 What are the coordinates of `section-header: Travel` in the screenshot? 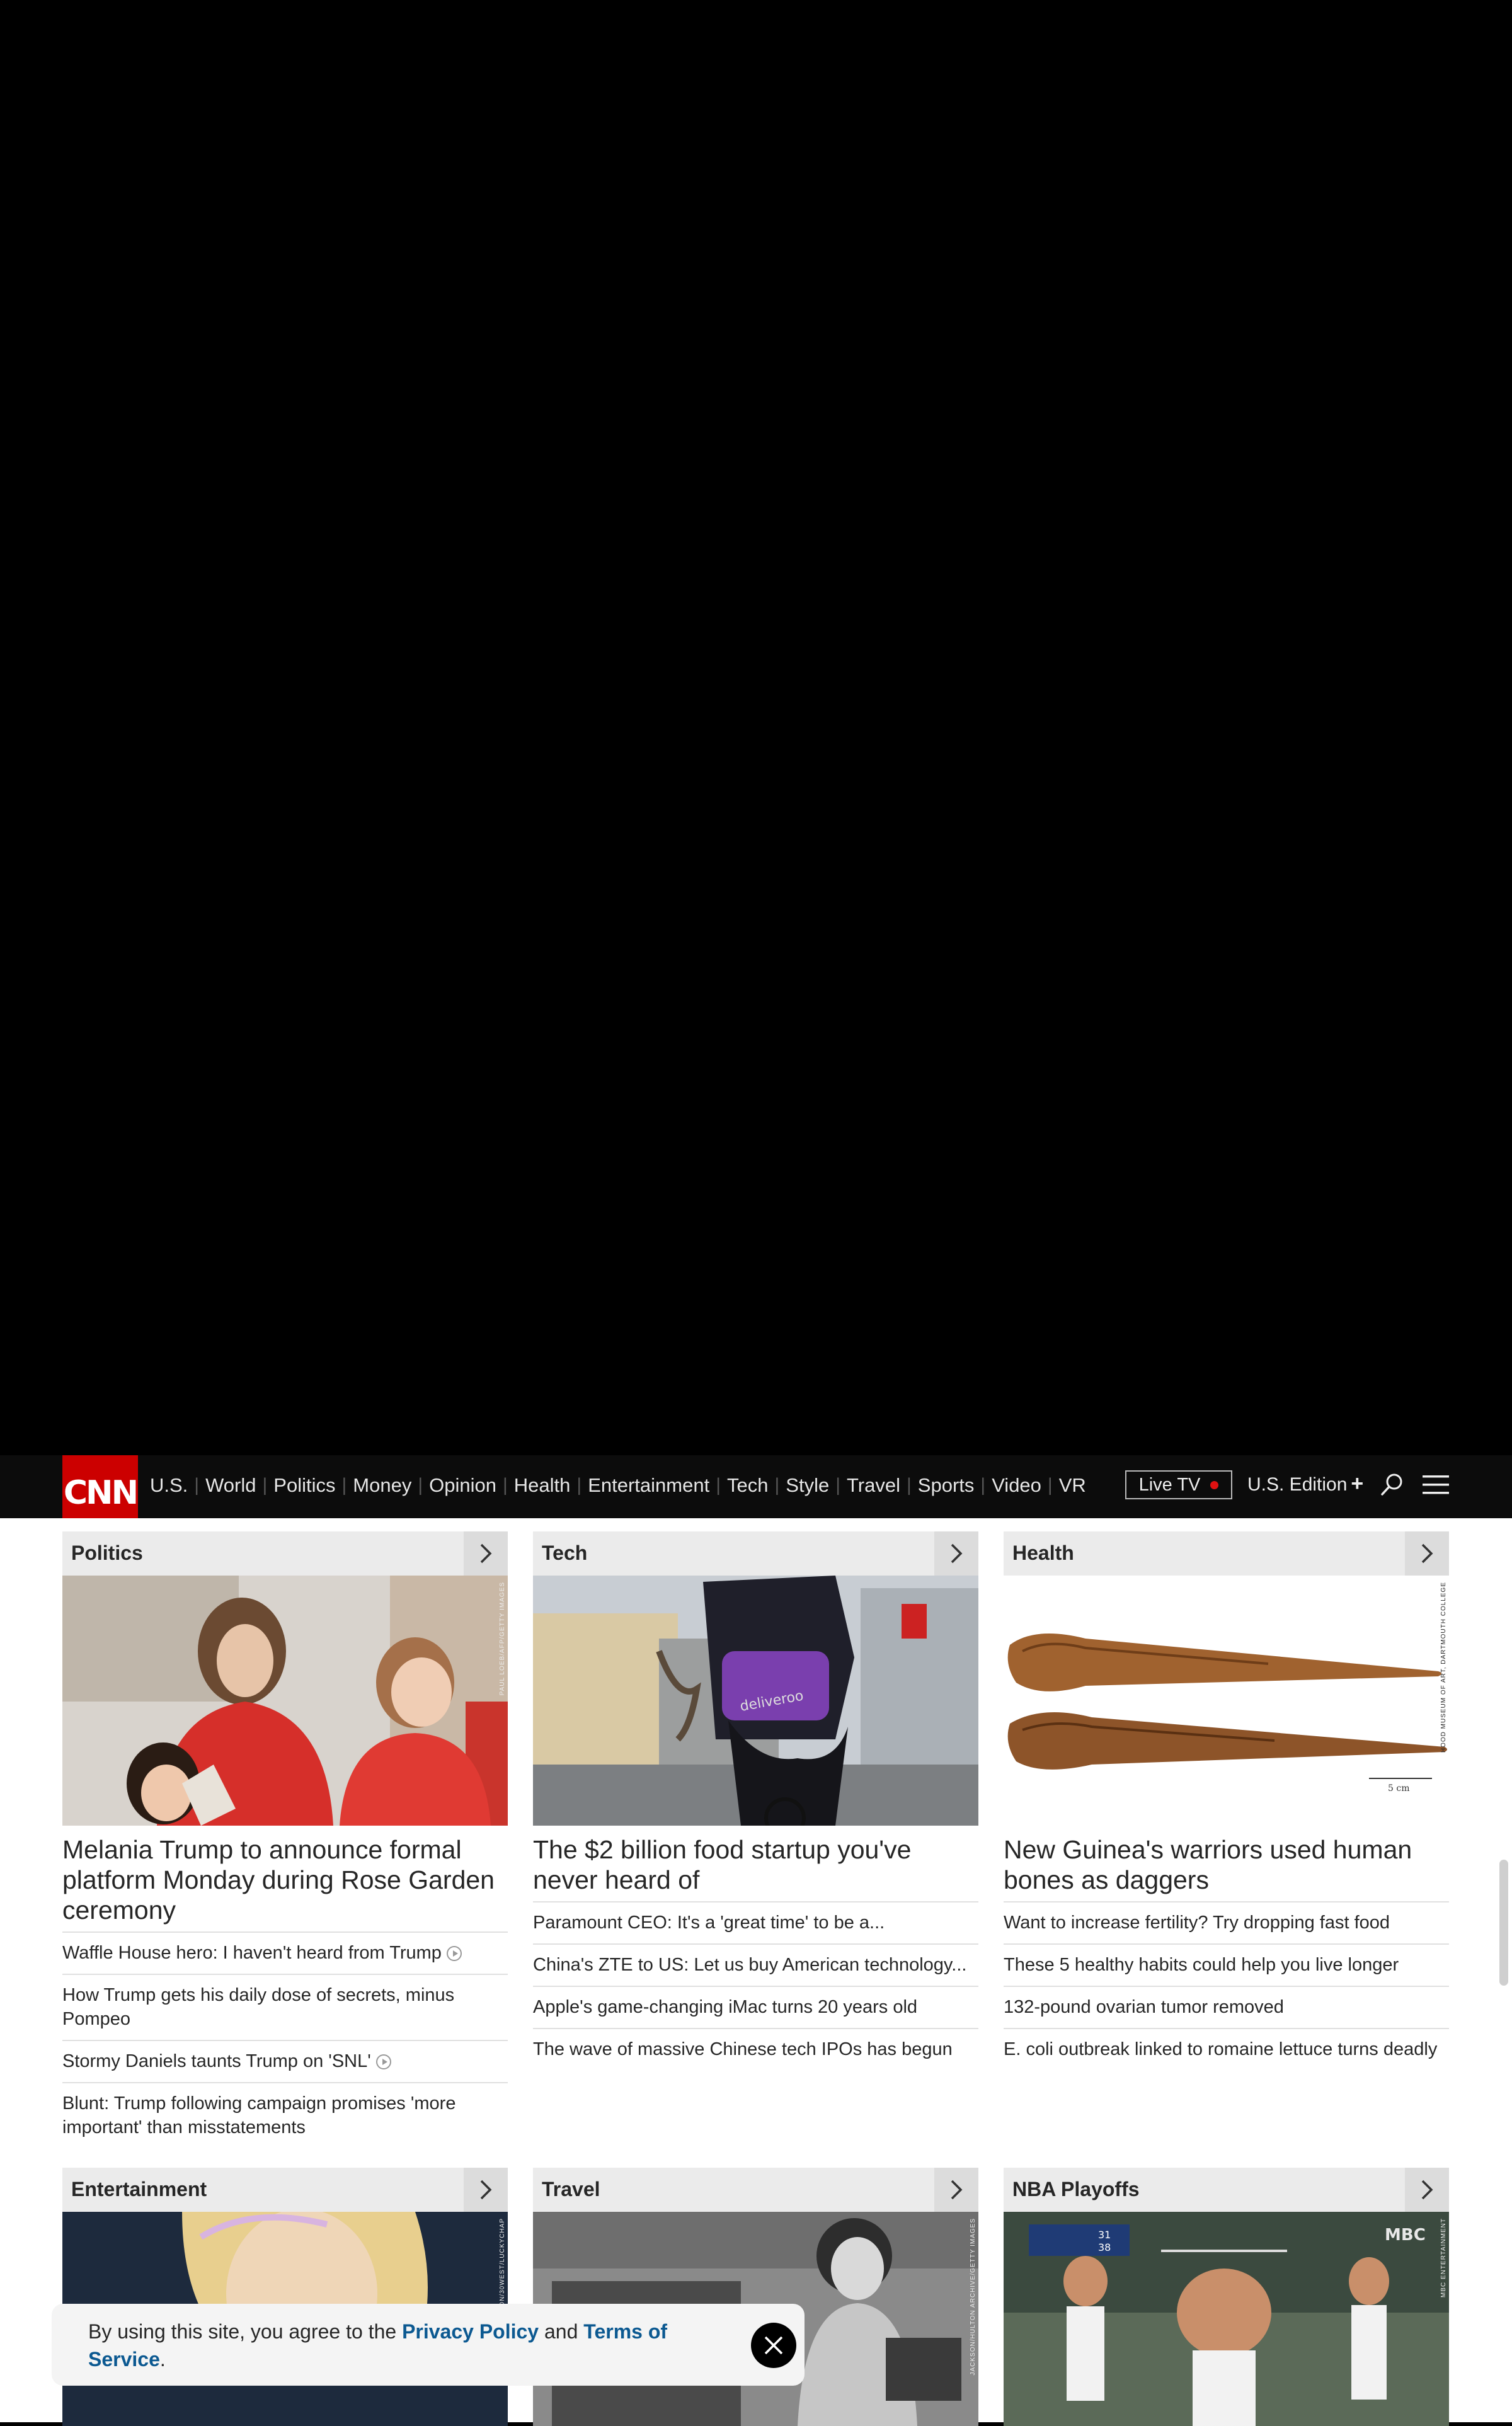 It's located at (755, 2190).